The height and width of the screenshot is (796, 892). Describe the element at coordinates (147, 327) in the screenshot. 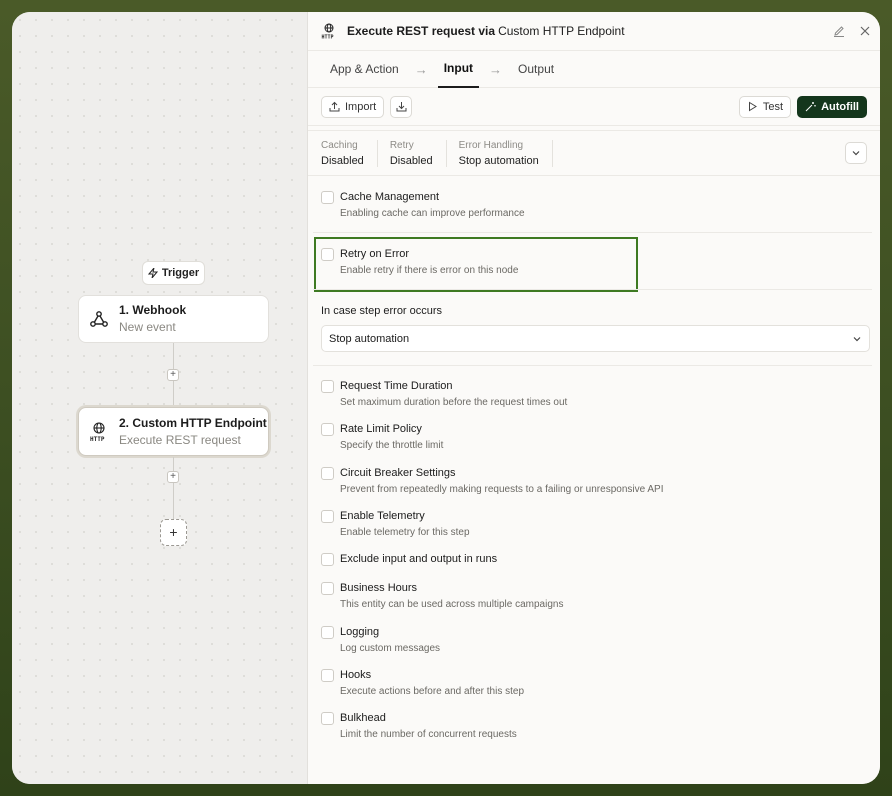

I see `node-subtitle: New event` at that location.